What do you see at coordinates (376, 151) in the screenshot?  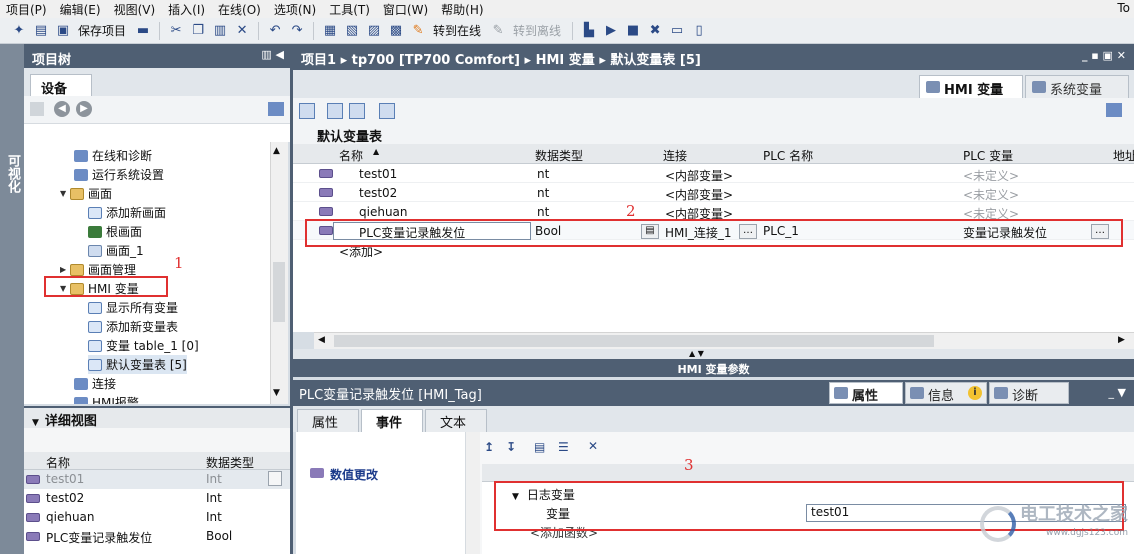 I see `sort-ascending-icon: ▲` at bounding box center [376, 151].